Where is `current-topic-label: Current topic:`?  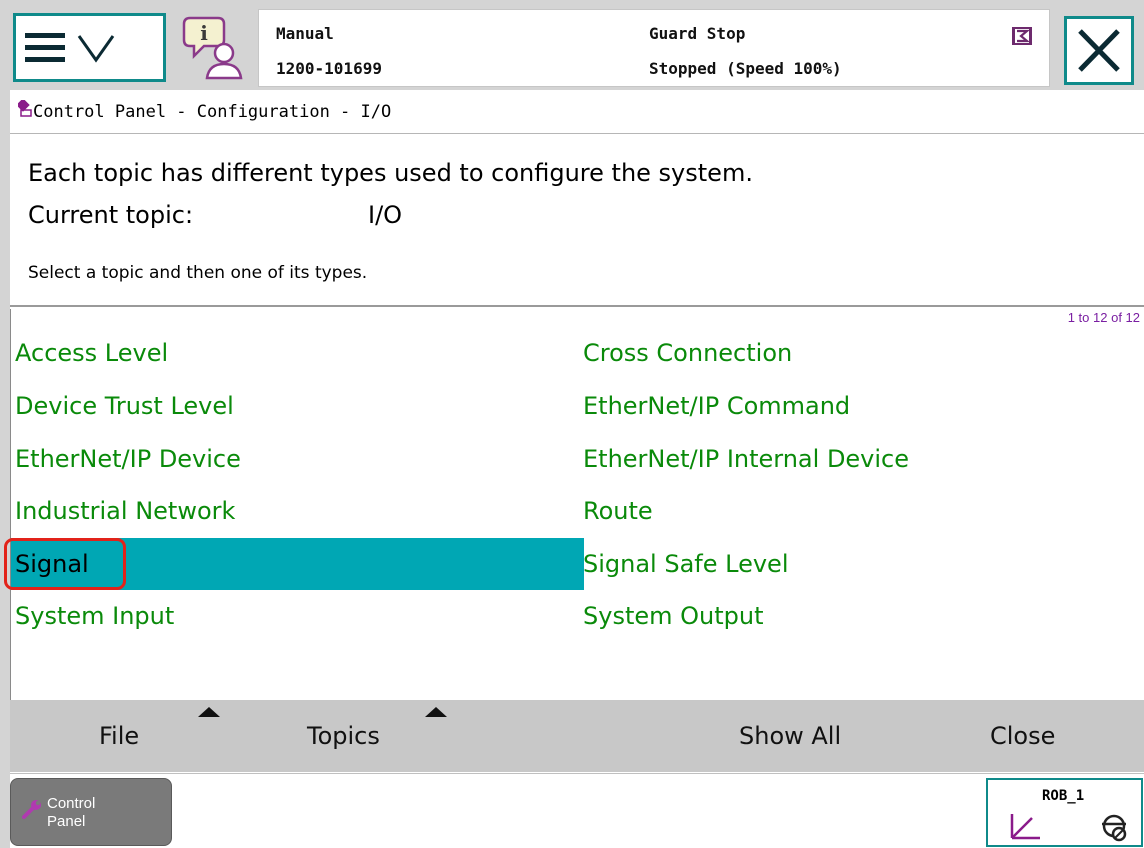 current-topic-label: Current topic: is located at coordinates (111, 215).